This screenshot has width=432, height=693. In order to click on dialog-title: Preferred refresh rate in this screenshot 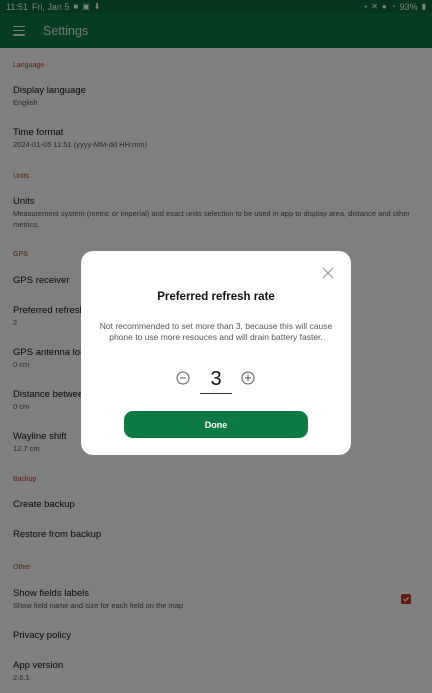, I will do `click(216, 297)`.